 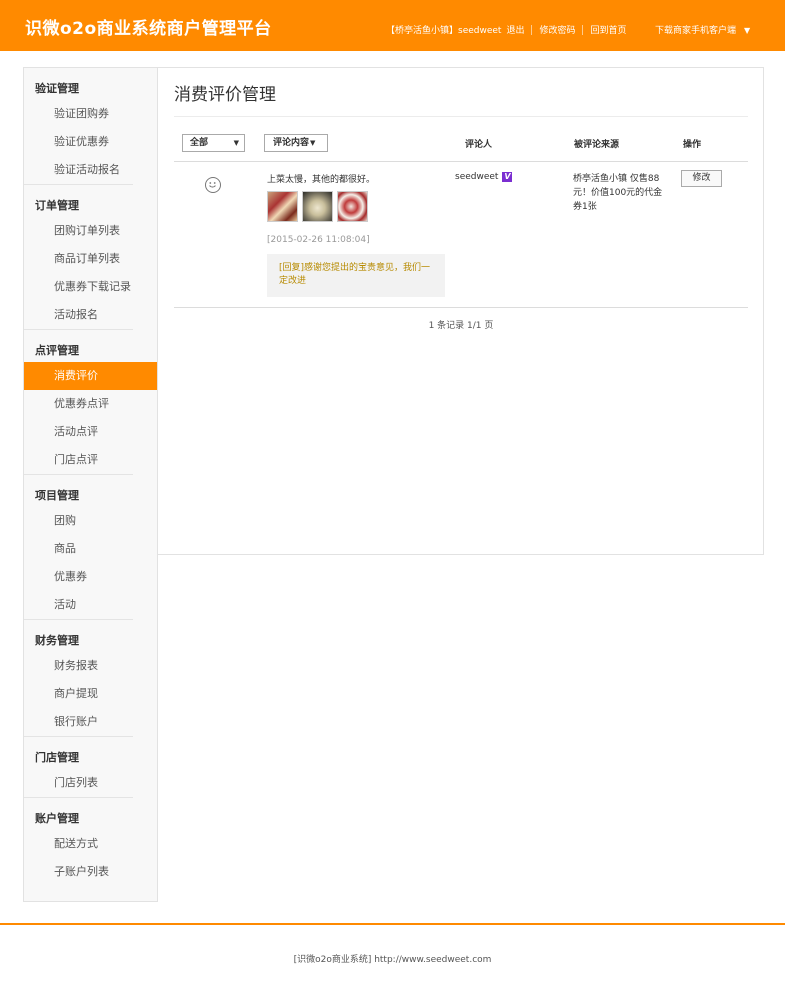 I want to click on sidebar-group-finance: 财务管理 财务报表 商户提现 银行账户, so click(x=78, y=684).